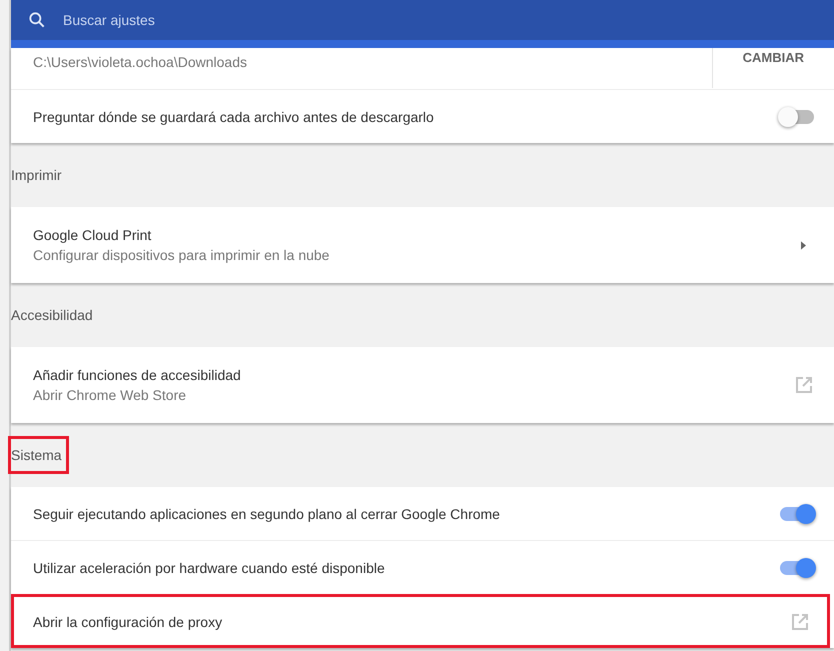 Image resolution: width=834 pixels, height=651 pixels. Describe the element at coordinates (38, 455) in the screenshot. I see `section-heading: Sistema` at that location.